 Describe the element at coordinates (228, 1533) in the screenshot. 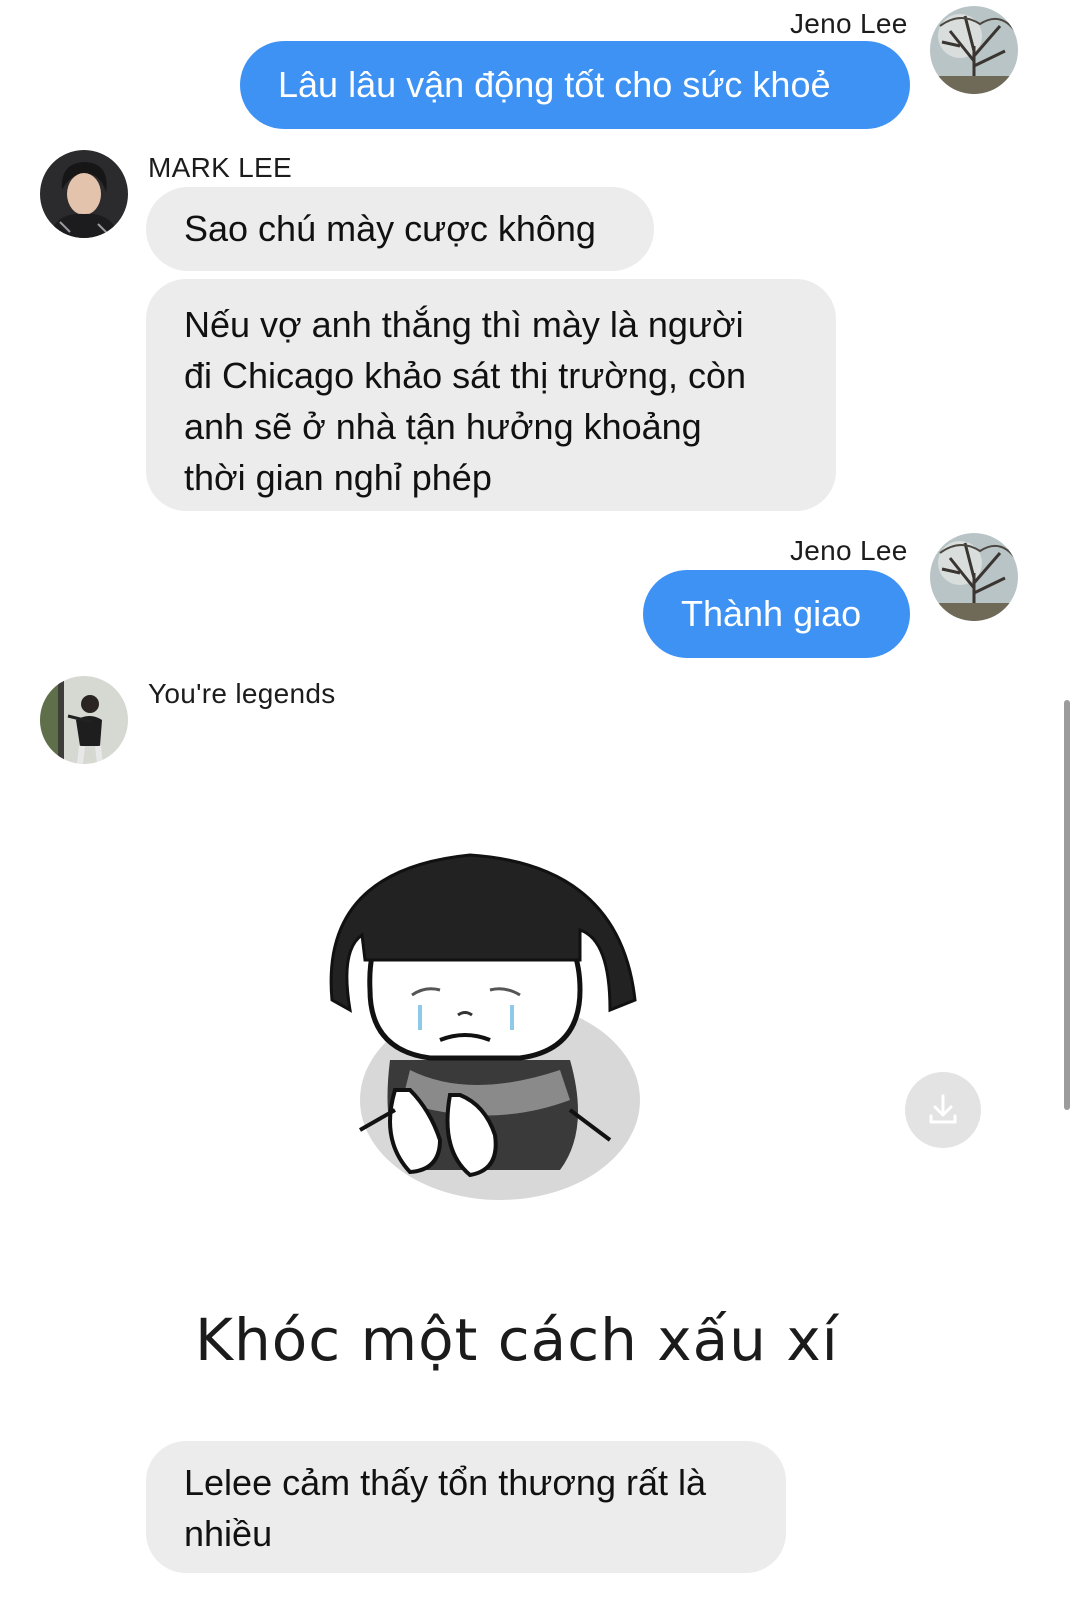

I see `message-text-line: nhiều` at that location.